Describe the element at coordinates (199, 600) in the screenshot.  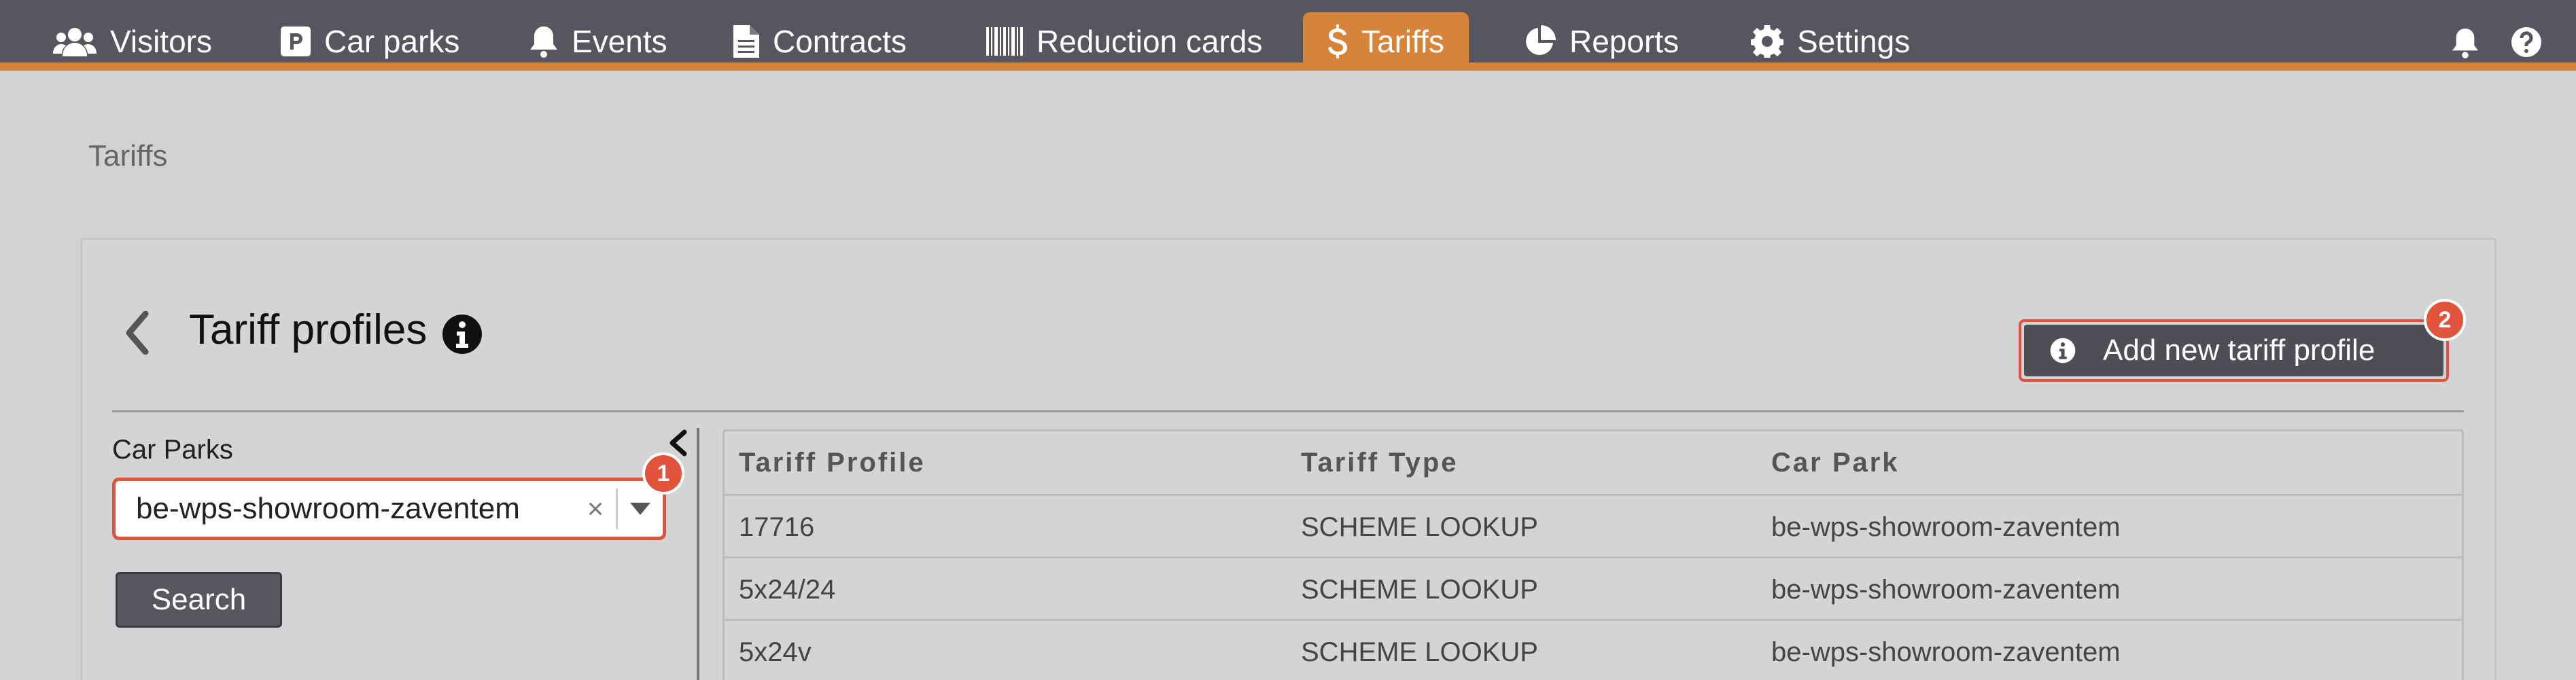
I see `search-button: Search` at that location.